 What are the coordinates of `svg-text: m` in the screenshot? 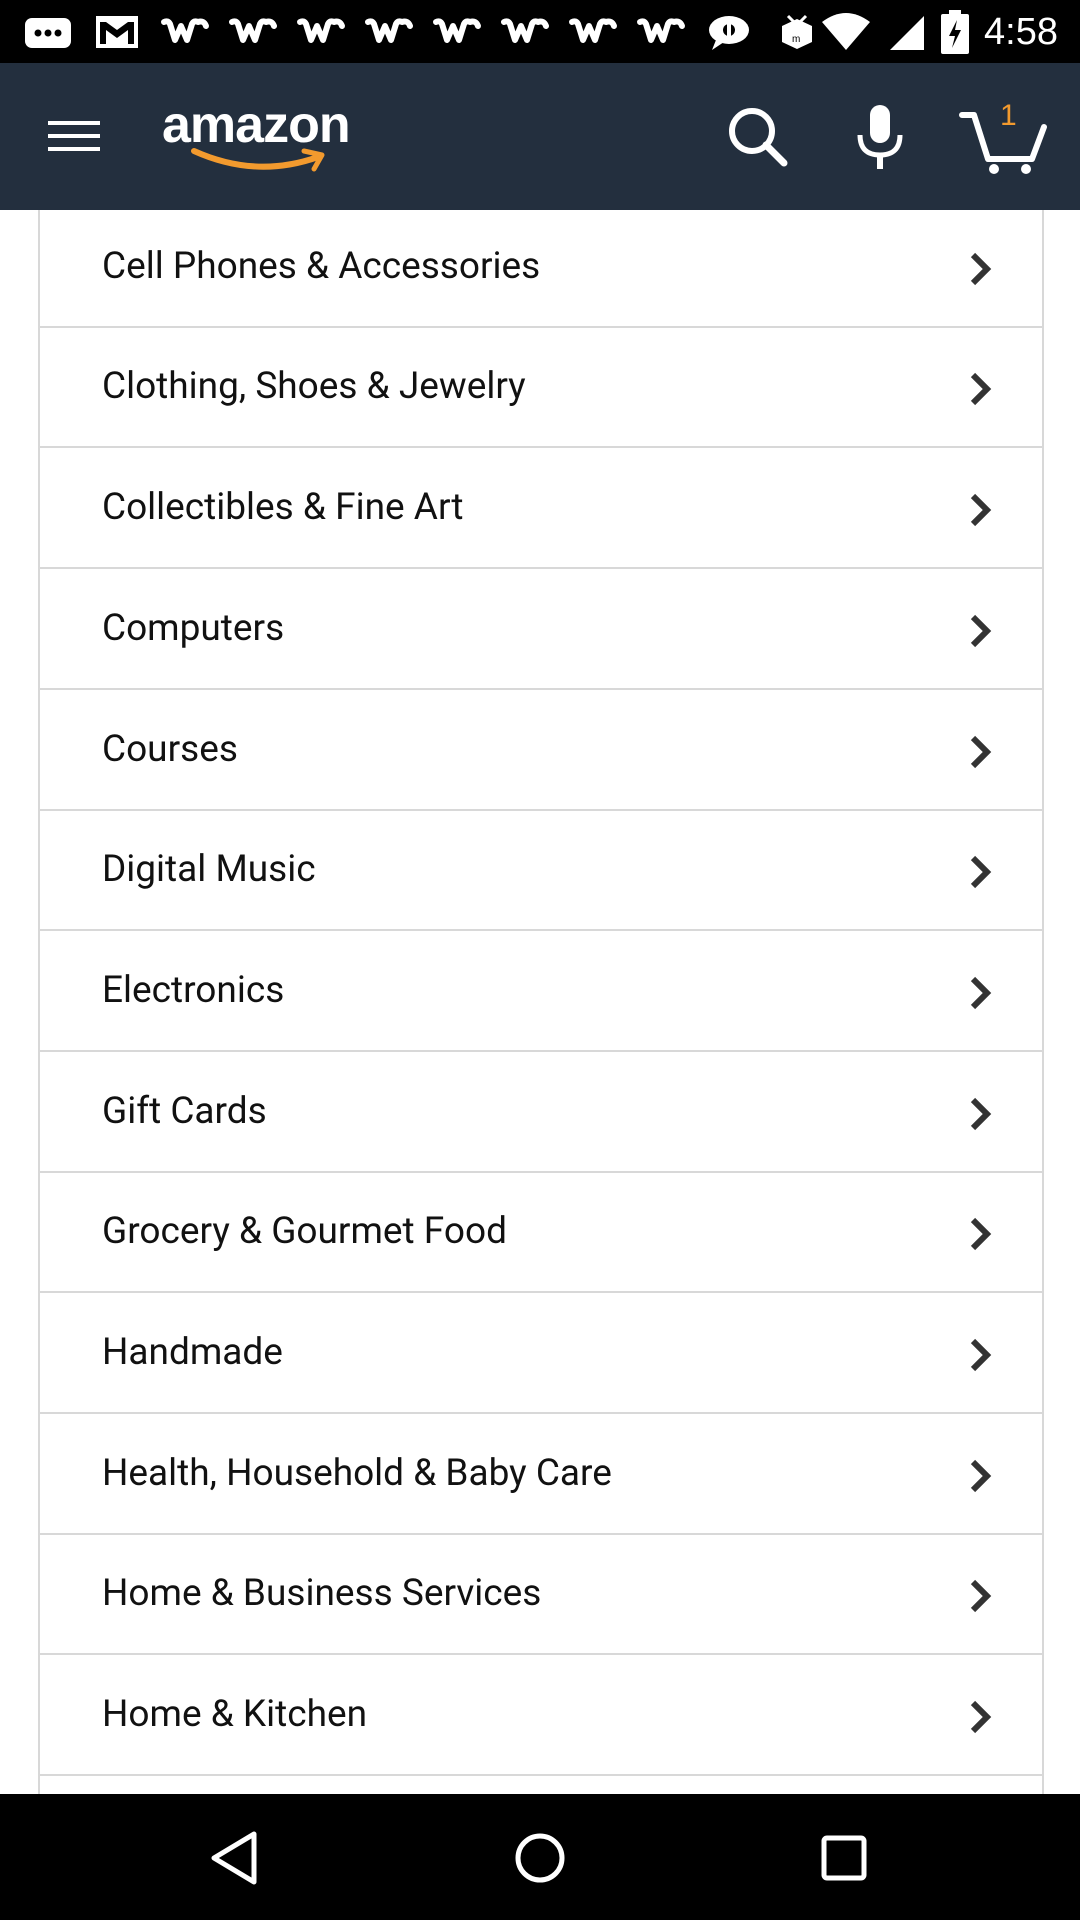 It's located at (796, 39).